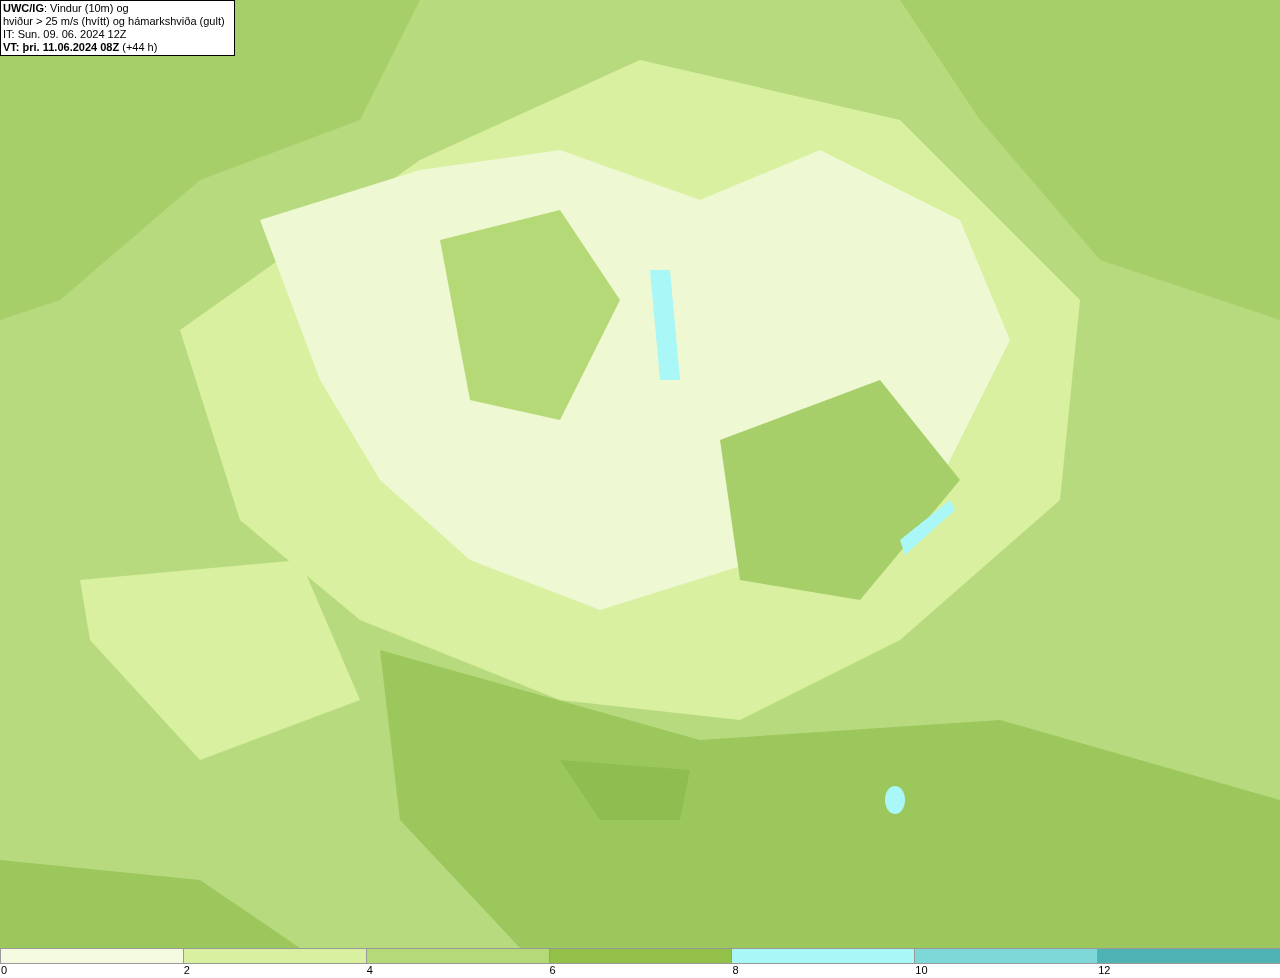 The width and height of the screenshot is (1280, 978). What do you see at coordinates (552, 971) in the screenshot?
I see `tick-label: 6` at bounding box center [552, 971].